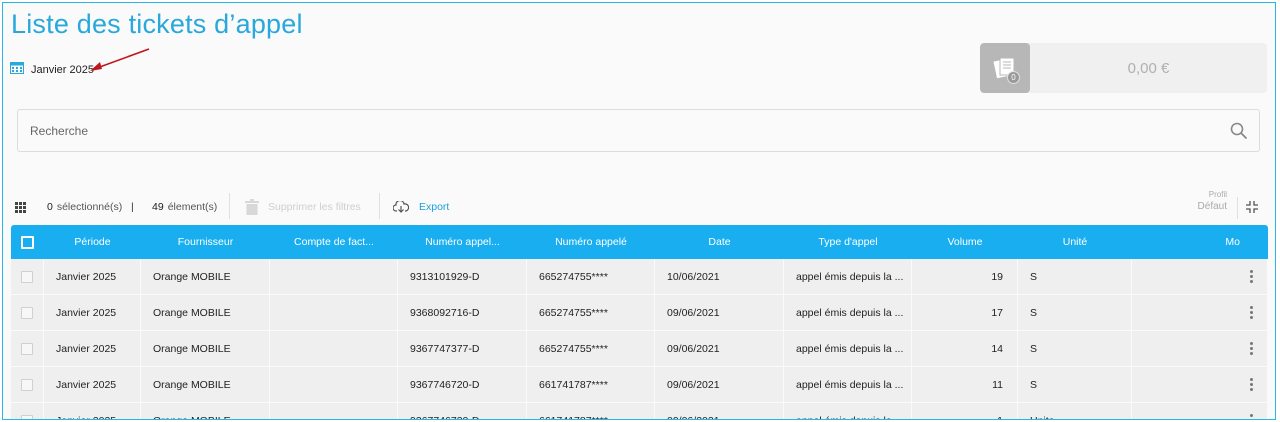  I want to click on collapse-icon, so click(1252, 207).